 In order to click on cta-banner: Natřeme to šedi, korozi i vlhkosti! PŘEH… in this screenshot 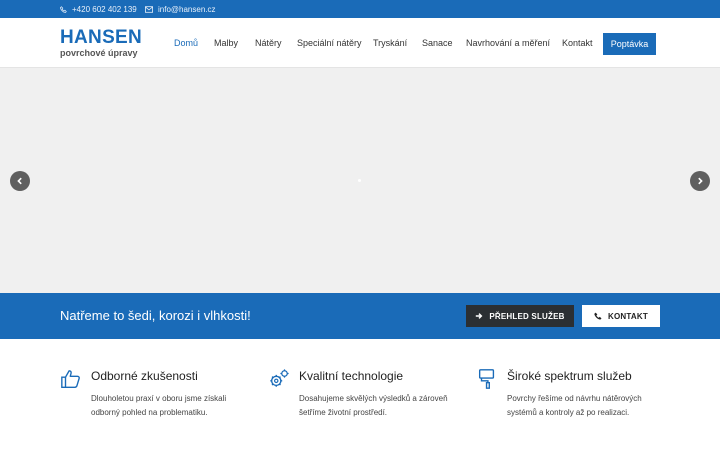, I will do `click(360, 316)`.